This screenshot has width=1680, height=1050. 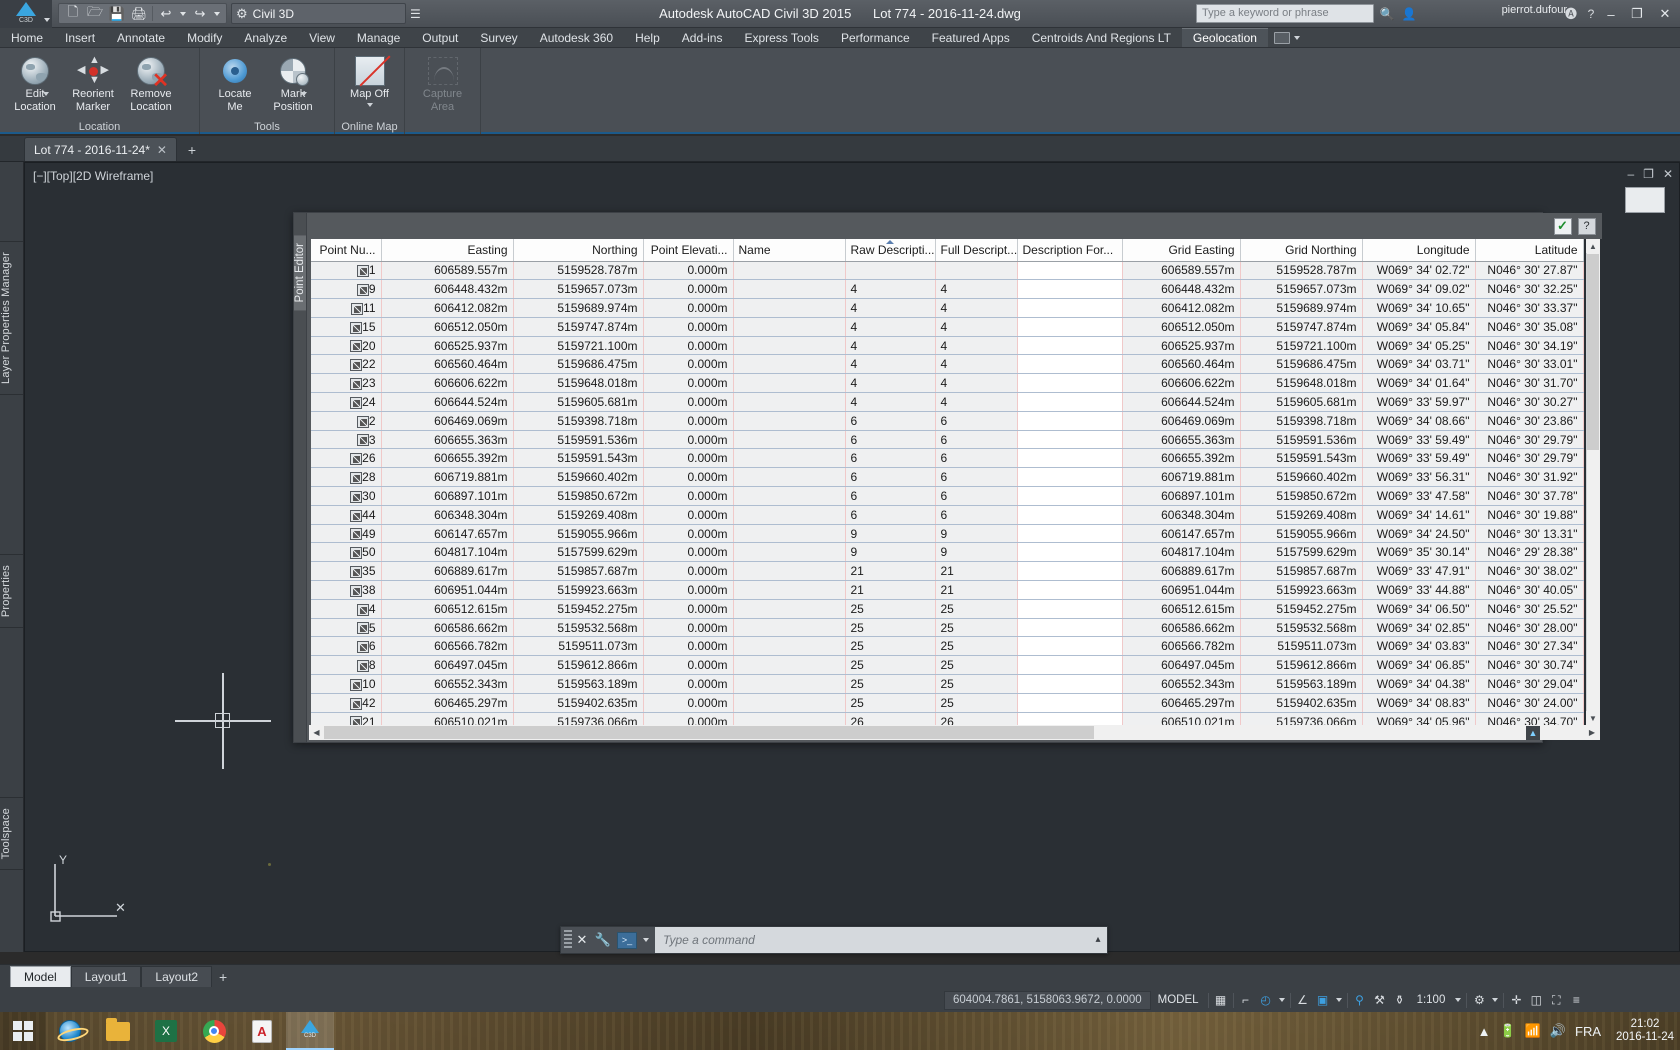 What do you see at coordinates (890, 628) in the screenshot?
I see `cell-raw: 25` at bounding box center [890, 628].